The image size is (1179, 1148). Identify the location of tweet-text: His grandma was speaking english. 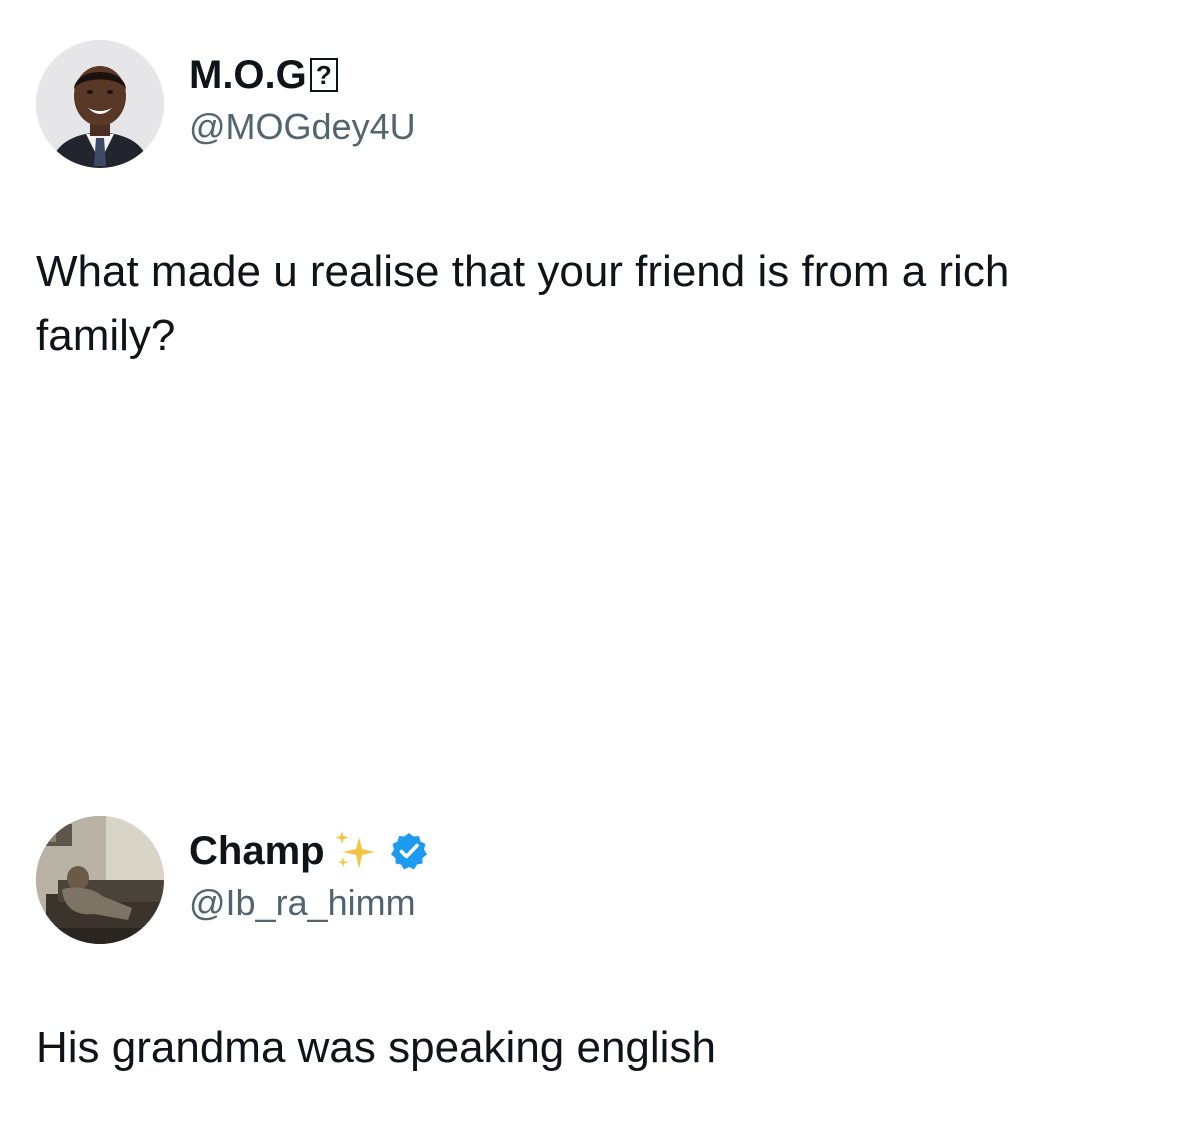
(376, 1047).